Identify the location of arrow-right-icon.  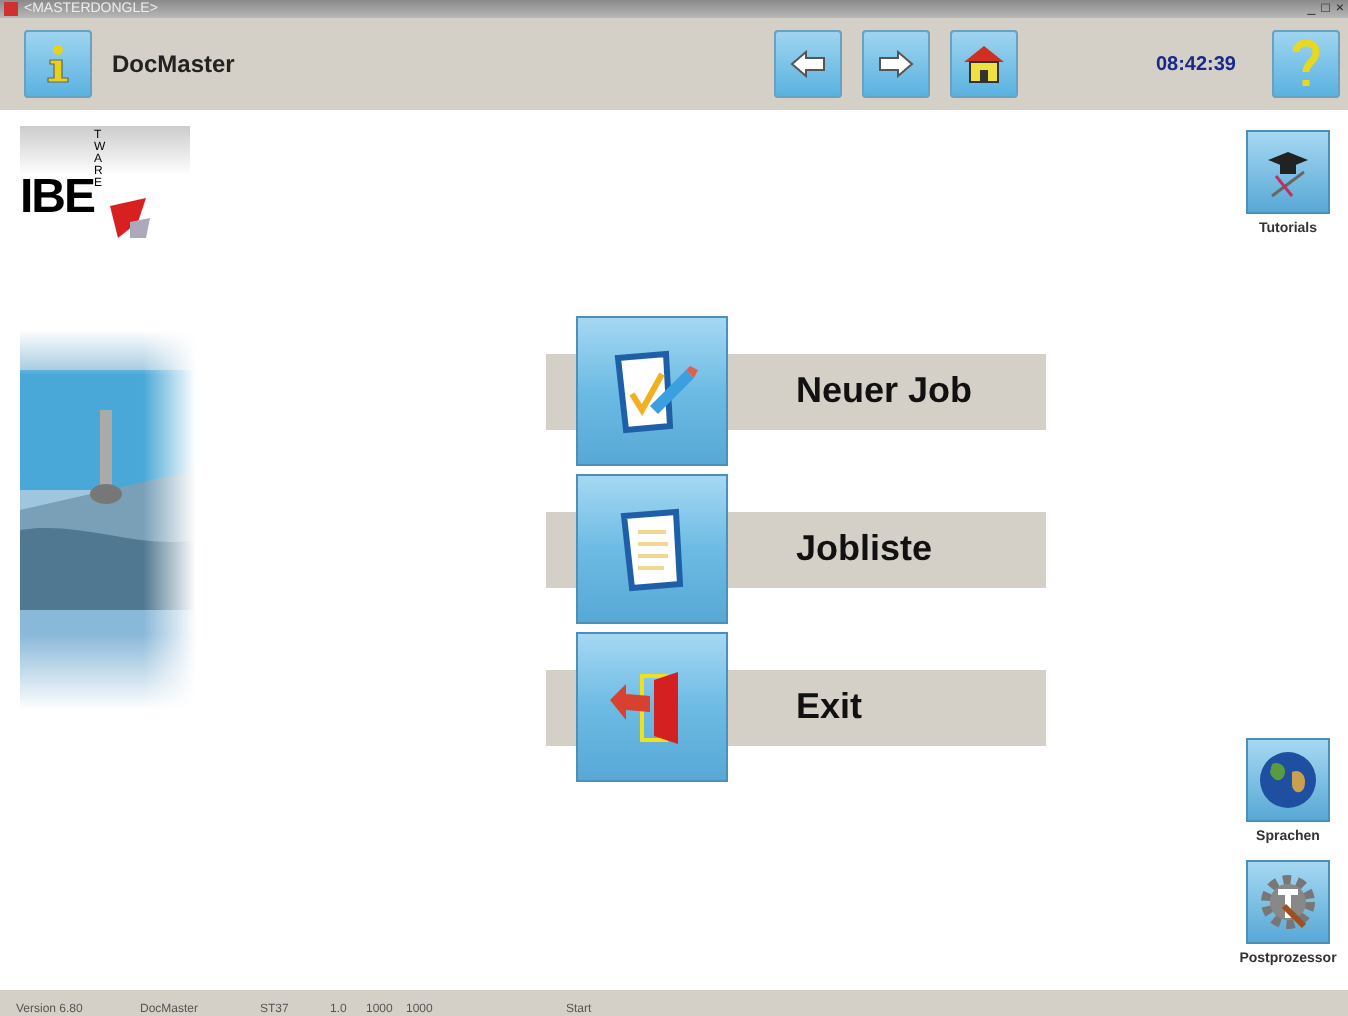
(896, 64).